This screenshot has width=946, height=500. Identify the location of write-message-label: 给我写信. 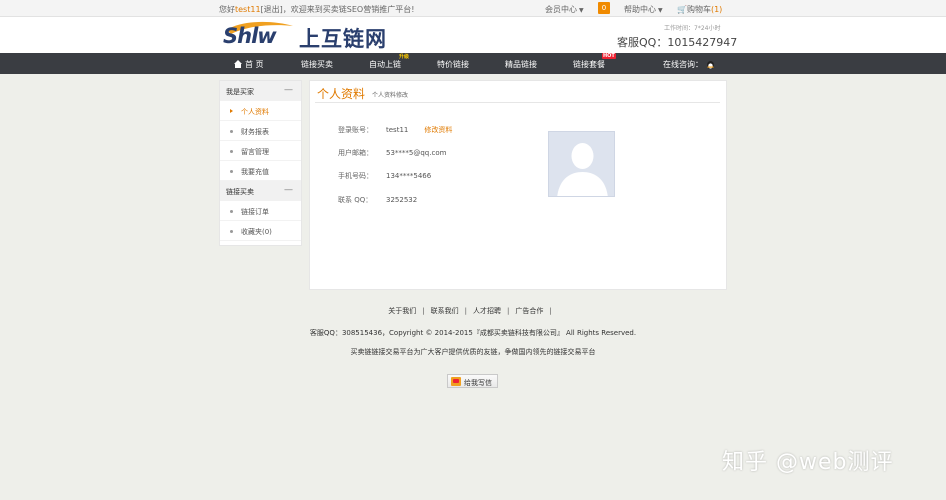
(478, 383).